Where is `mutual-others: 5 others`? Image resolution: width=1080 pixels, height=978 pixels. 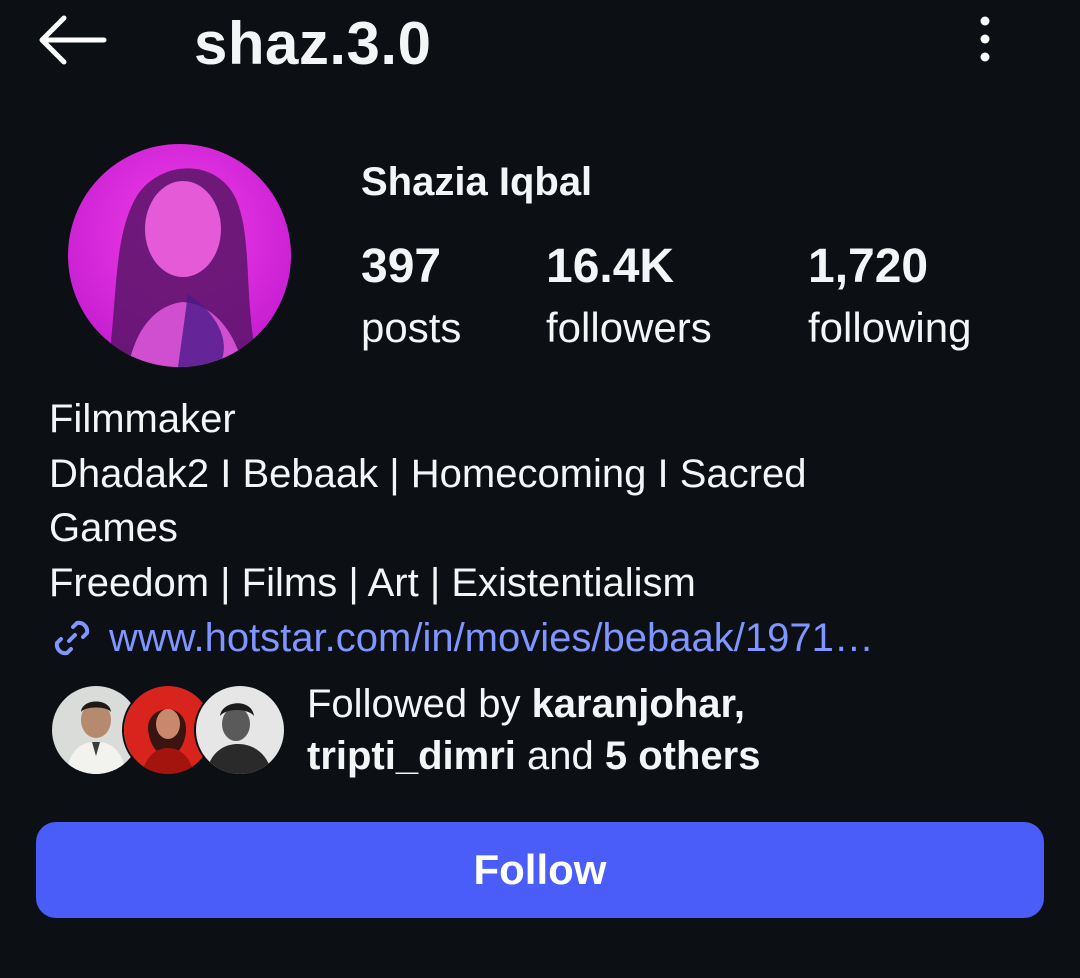
mutual-others: 5 others is located at coordinates (683, 756).